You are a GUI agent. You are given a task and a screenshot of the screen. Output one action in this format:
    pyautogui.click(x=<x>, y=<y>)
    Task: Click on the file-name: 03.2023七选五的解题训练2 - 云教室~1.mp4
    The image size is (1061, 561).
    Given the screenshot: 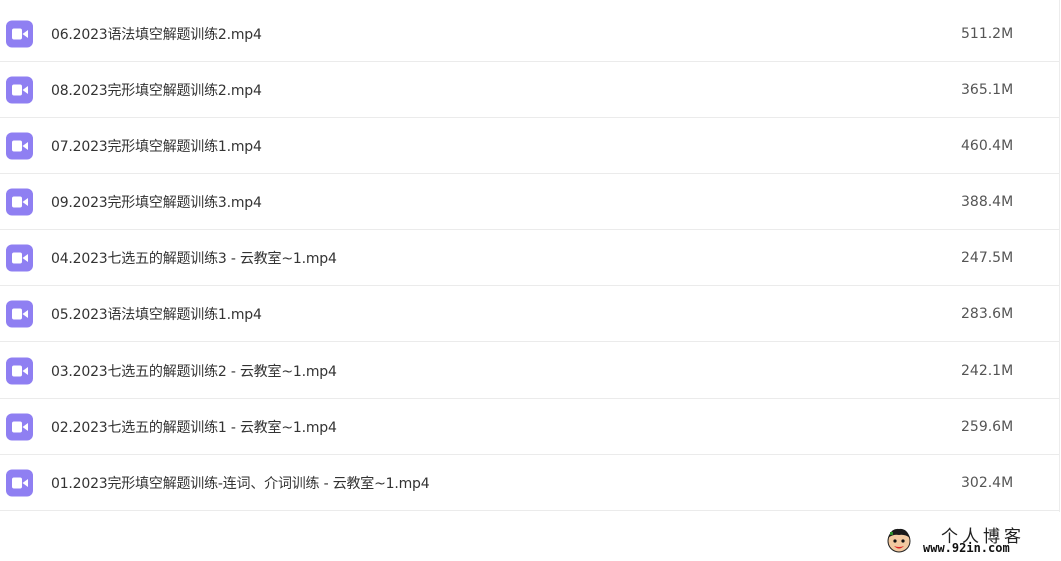 What is the action you would take?
    pyautogui.click(x=194, y=371)
    